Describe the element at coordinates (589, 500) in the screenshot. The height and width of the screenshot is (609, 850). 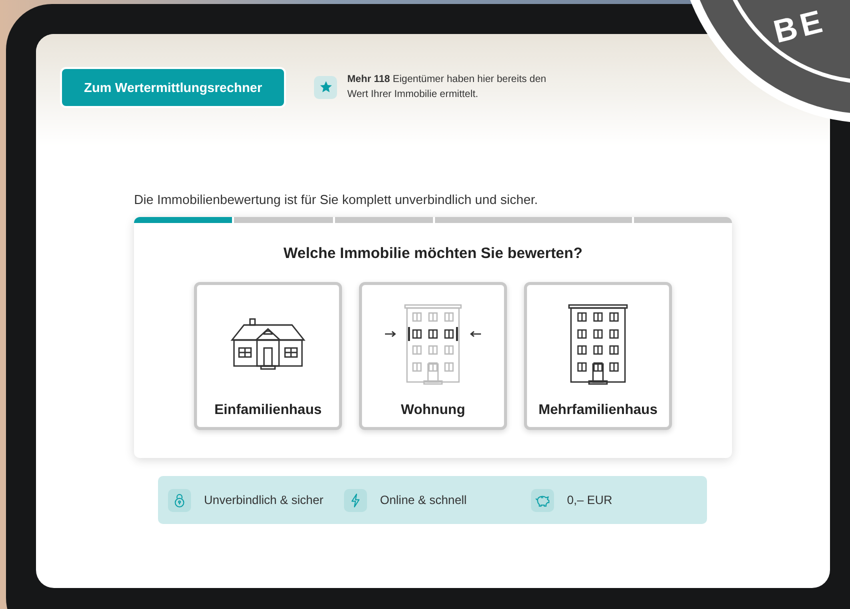
I see `benefit-text: 0,– EUR` at that location.